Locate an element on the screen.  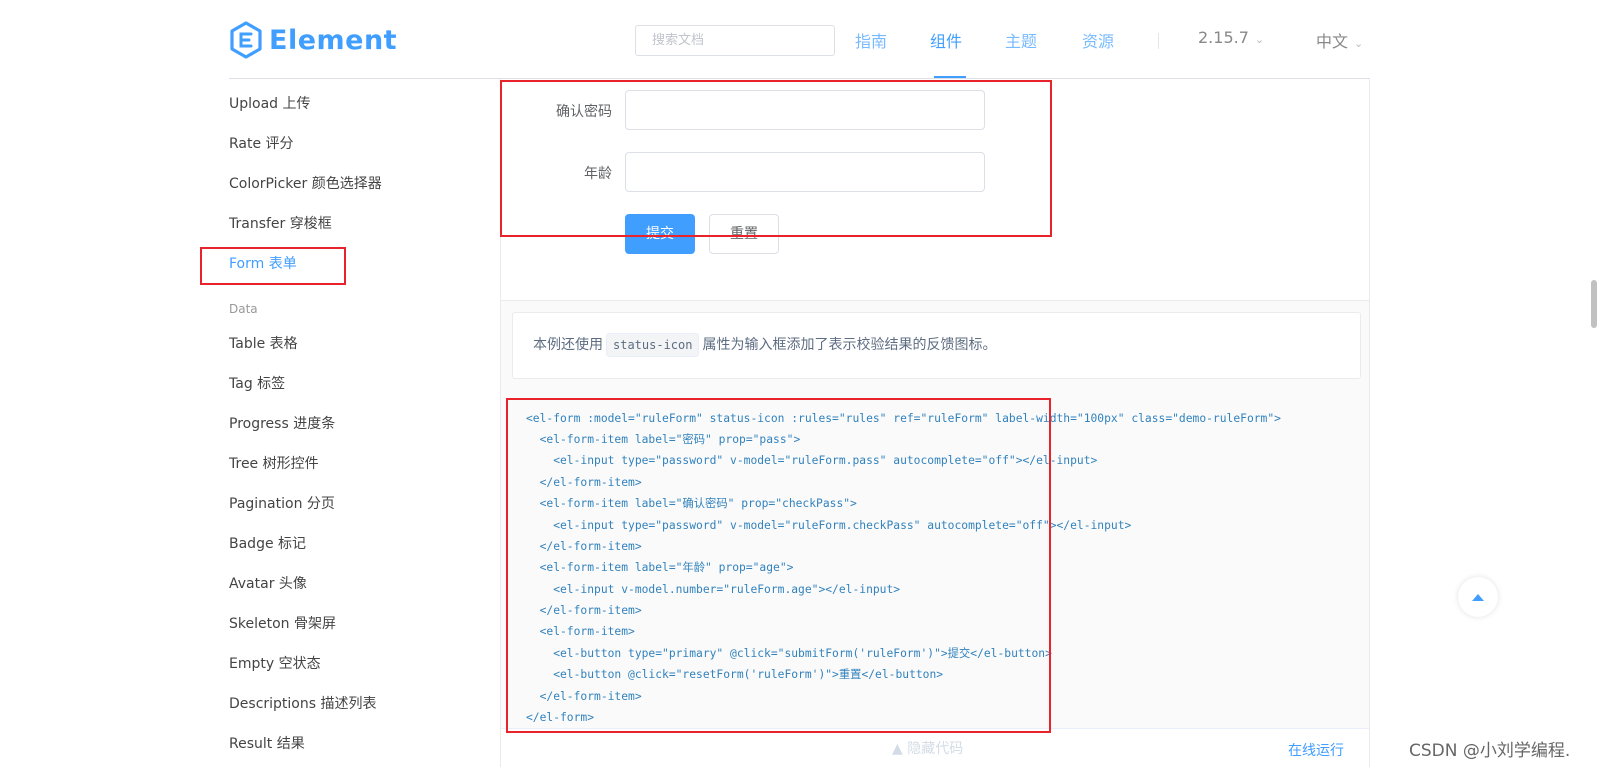
nav-guide: 指南 is located at coordinates (871, 40).